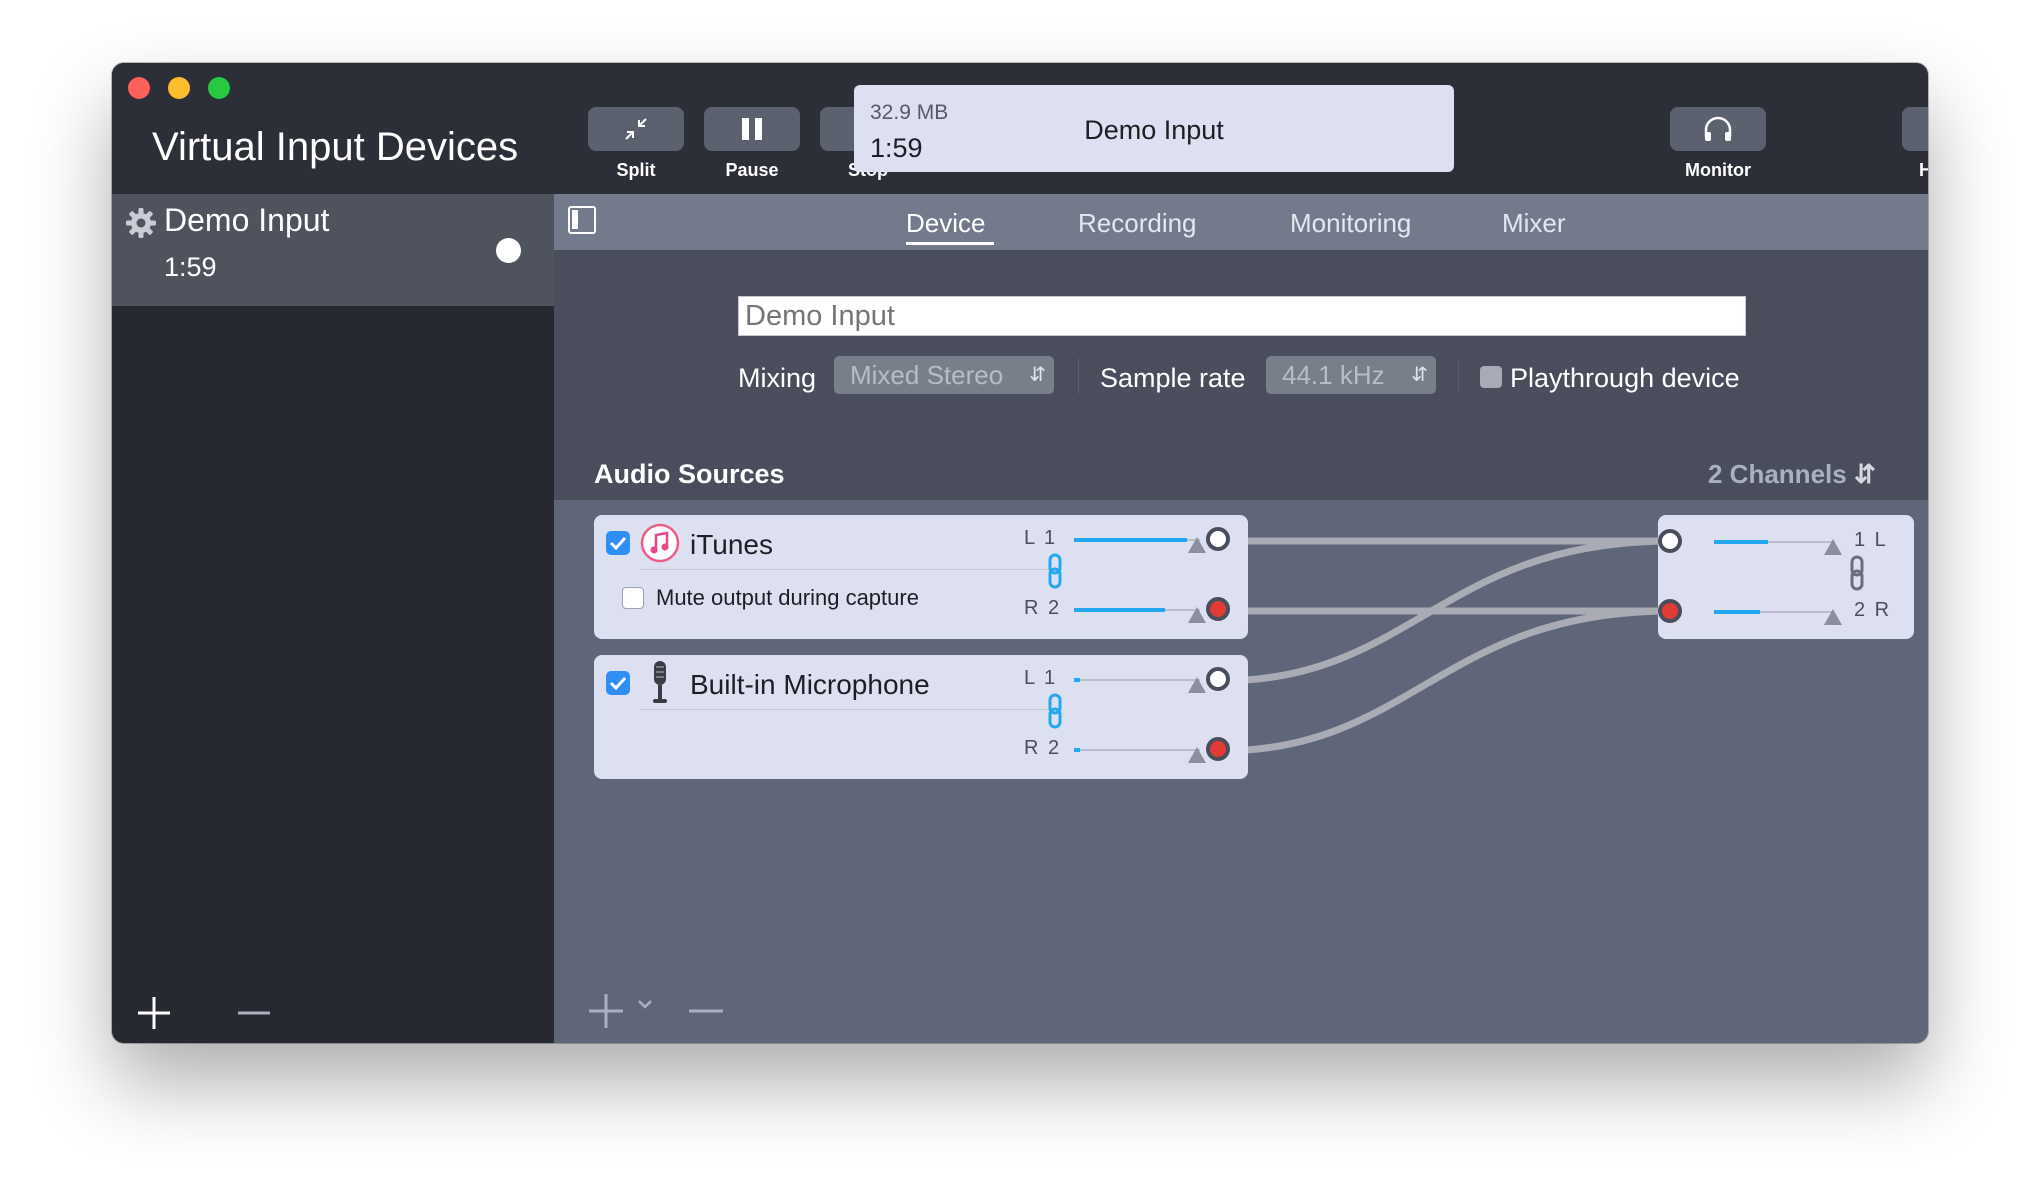 The width and height of the screenshot is (2040, 1204). What do you see at coordinates (1871, 540) in the screenshot?
I see `output-channel-label-left: 1 L` at bounding box center [1871, 540].